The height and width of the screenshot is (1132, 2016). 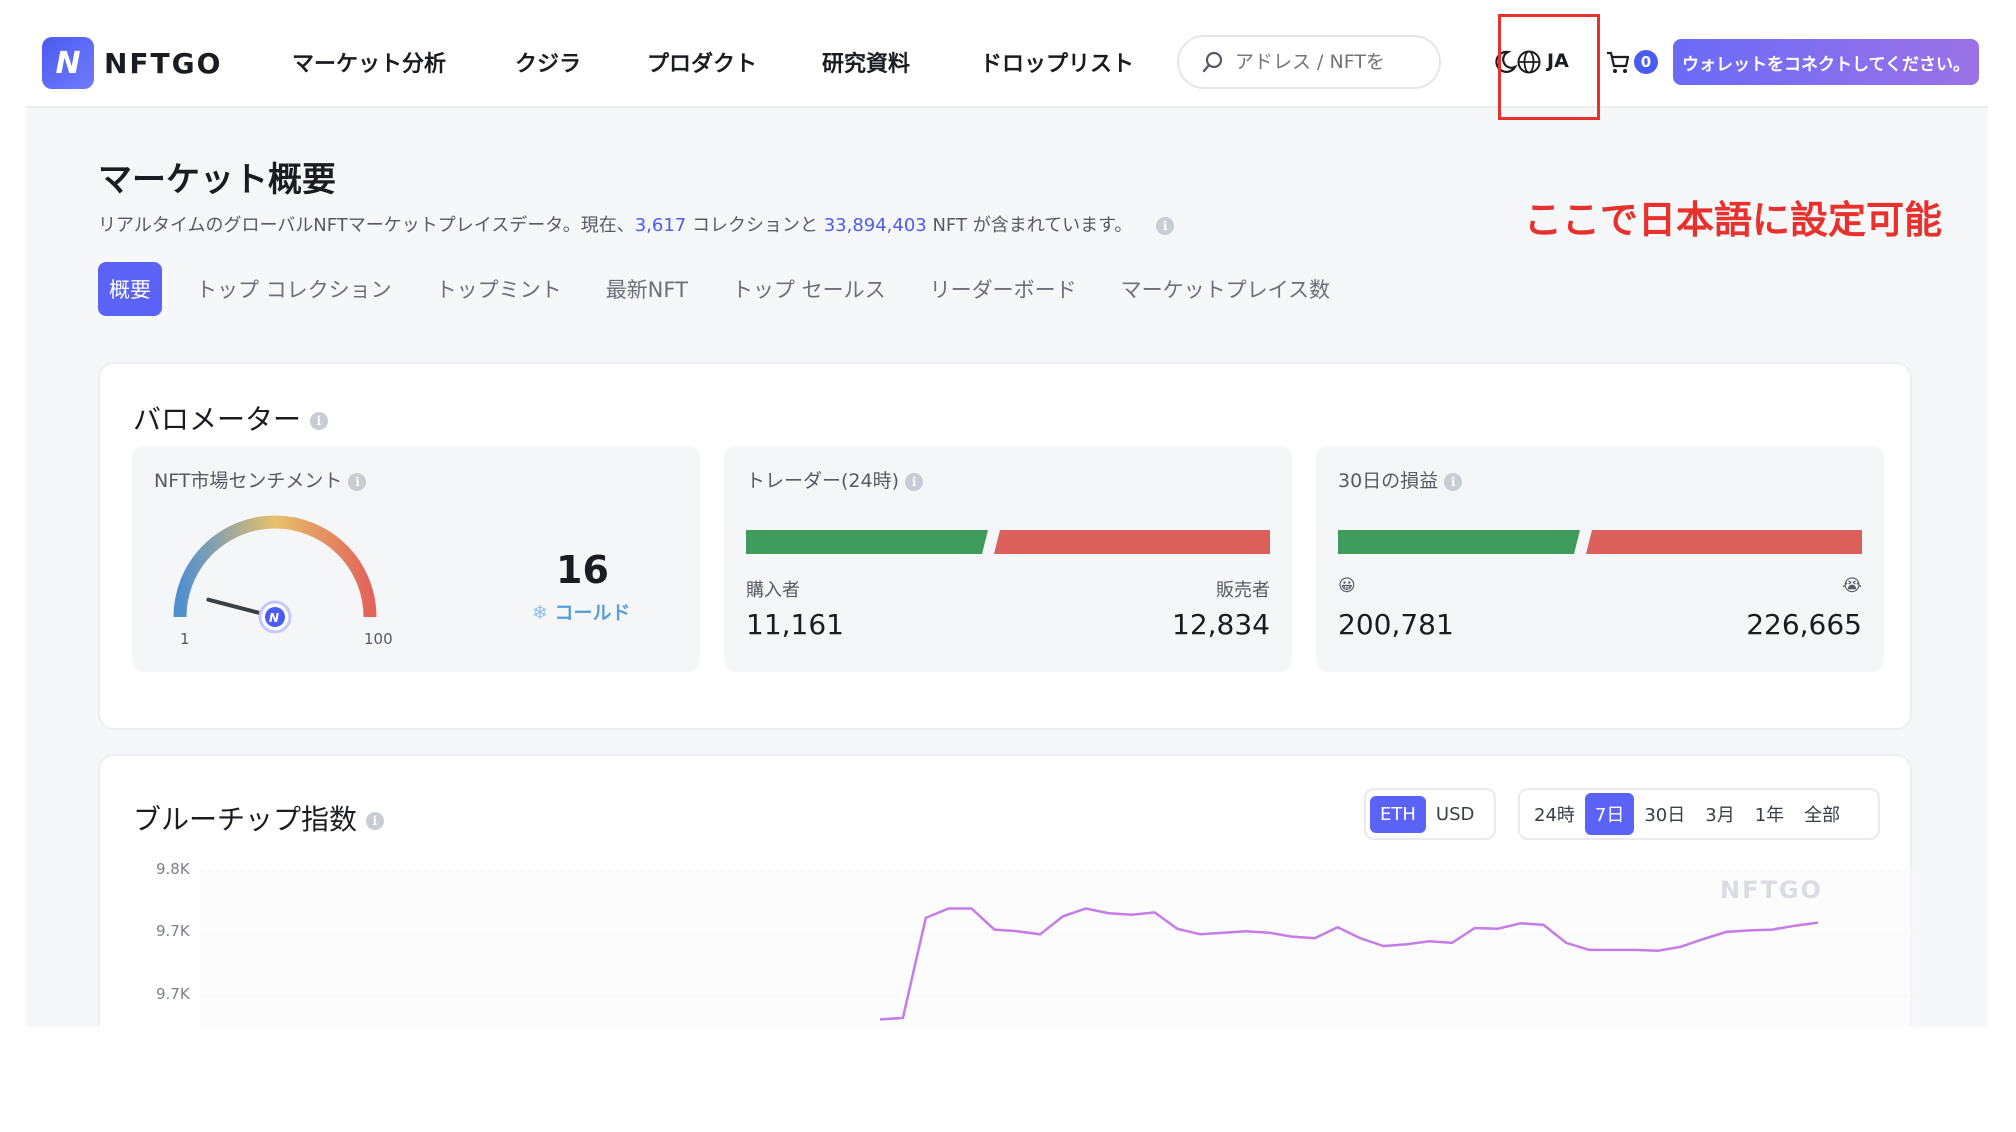 I want to click on cart-icon, so click(x=1618, y=62).